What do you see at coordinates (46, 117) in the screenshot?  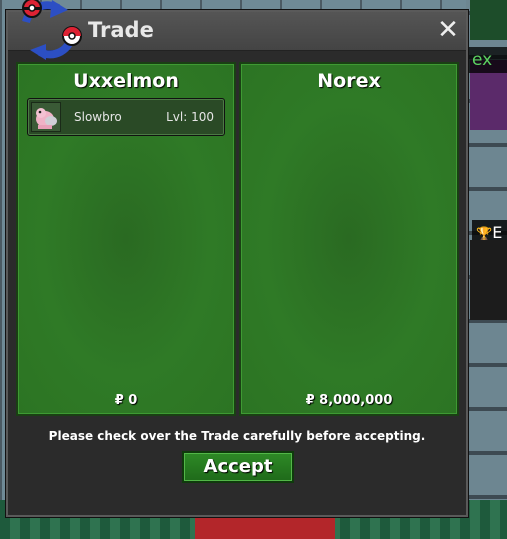 I see `slowbro-sprite-icon` at bounding box center [46, 117].